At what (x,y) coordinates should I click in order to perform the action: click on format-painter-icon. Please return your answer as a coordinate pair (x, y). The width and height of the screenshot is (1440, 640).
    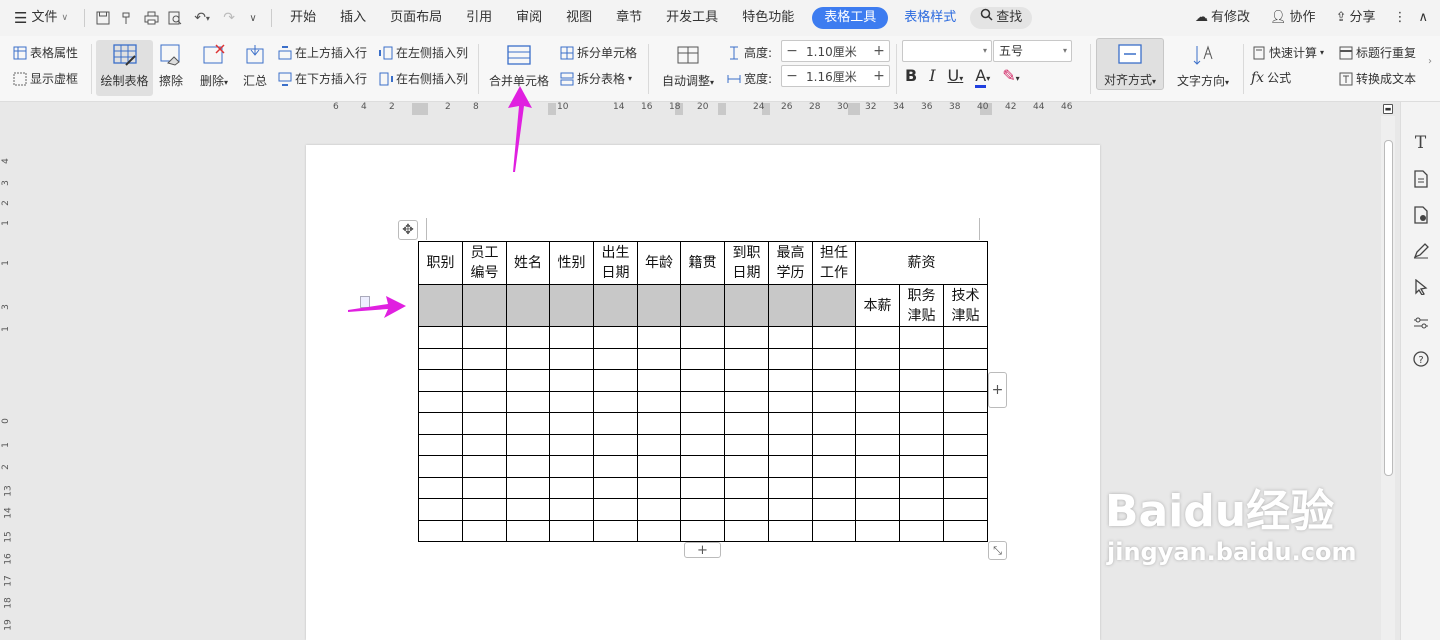
    Looking at the image, I should click on (127, 18).